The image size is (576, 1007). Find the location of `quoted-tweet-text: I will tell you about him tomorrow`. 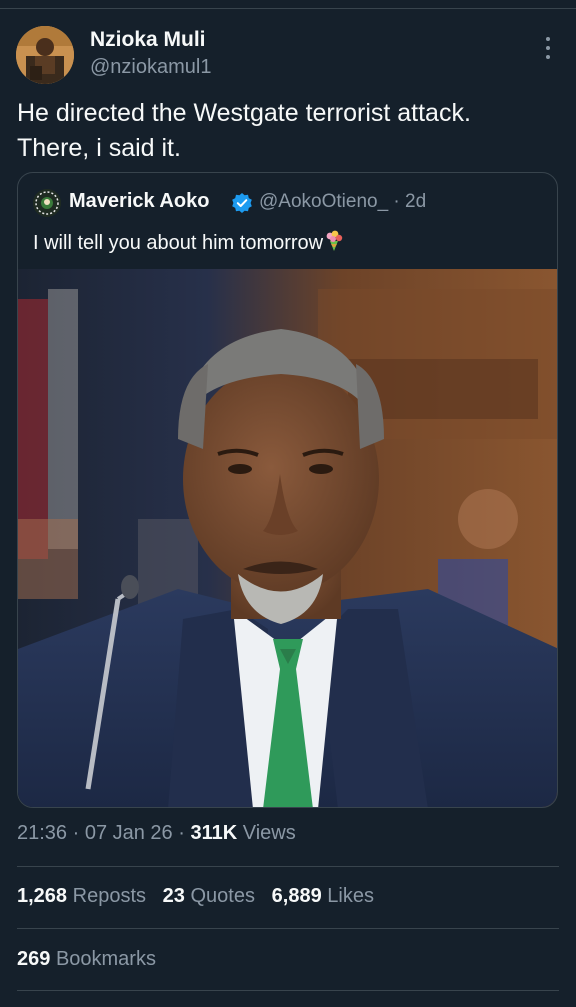

quoted-tweet-text: I will tell you about him tomorrow is located at coordinates (188, 242).